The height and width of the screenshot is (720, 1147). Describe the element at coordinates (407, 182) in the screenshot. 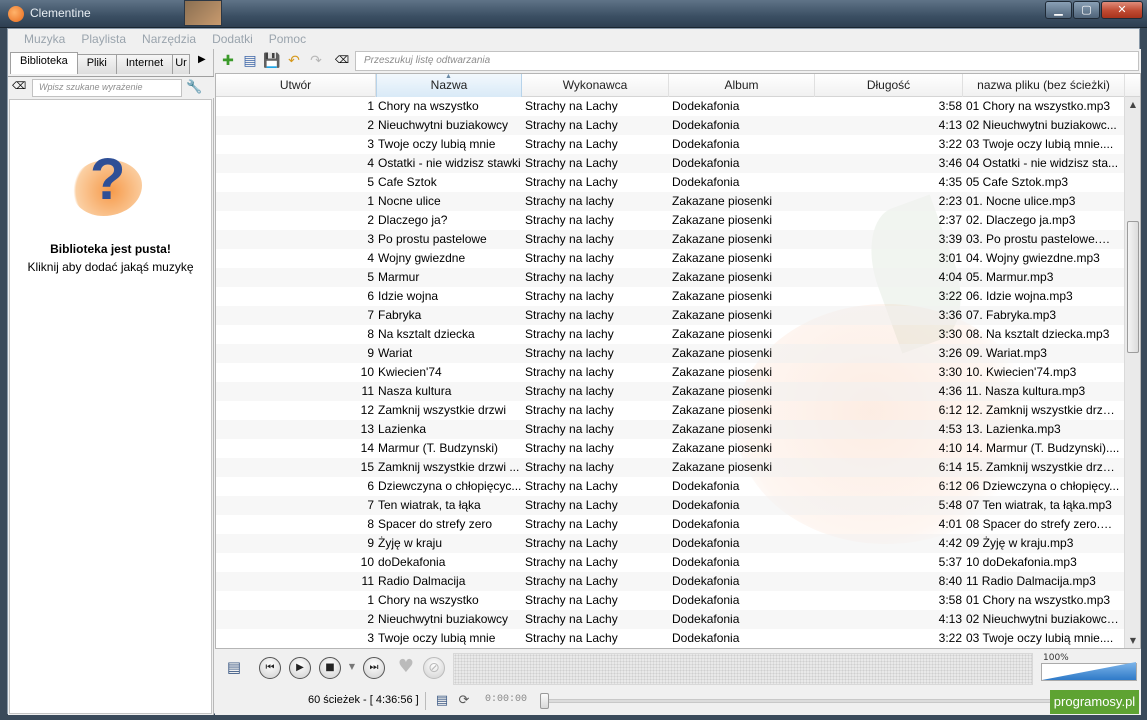

I see `track-title: Cafe Sztok` at that location.